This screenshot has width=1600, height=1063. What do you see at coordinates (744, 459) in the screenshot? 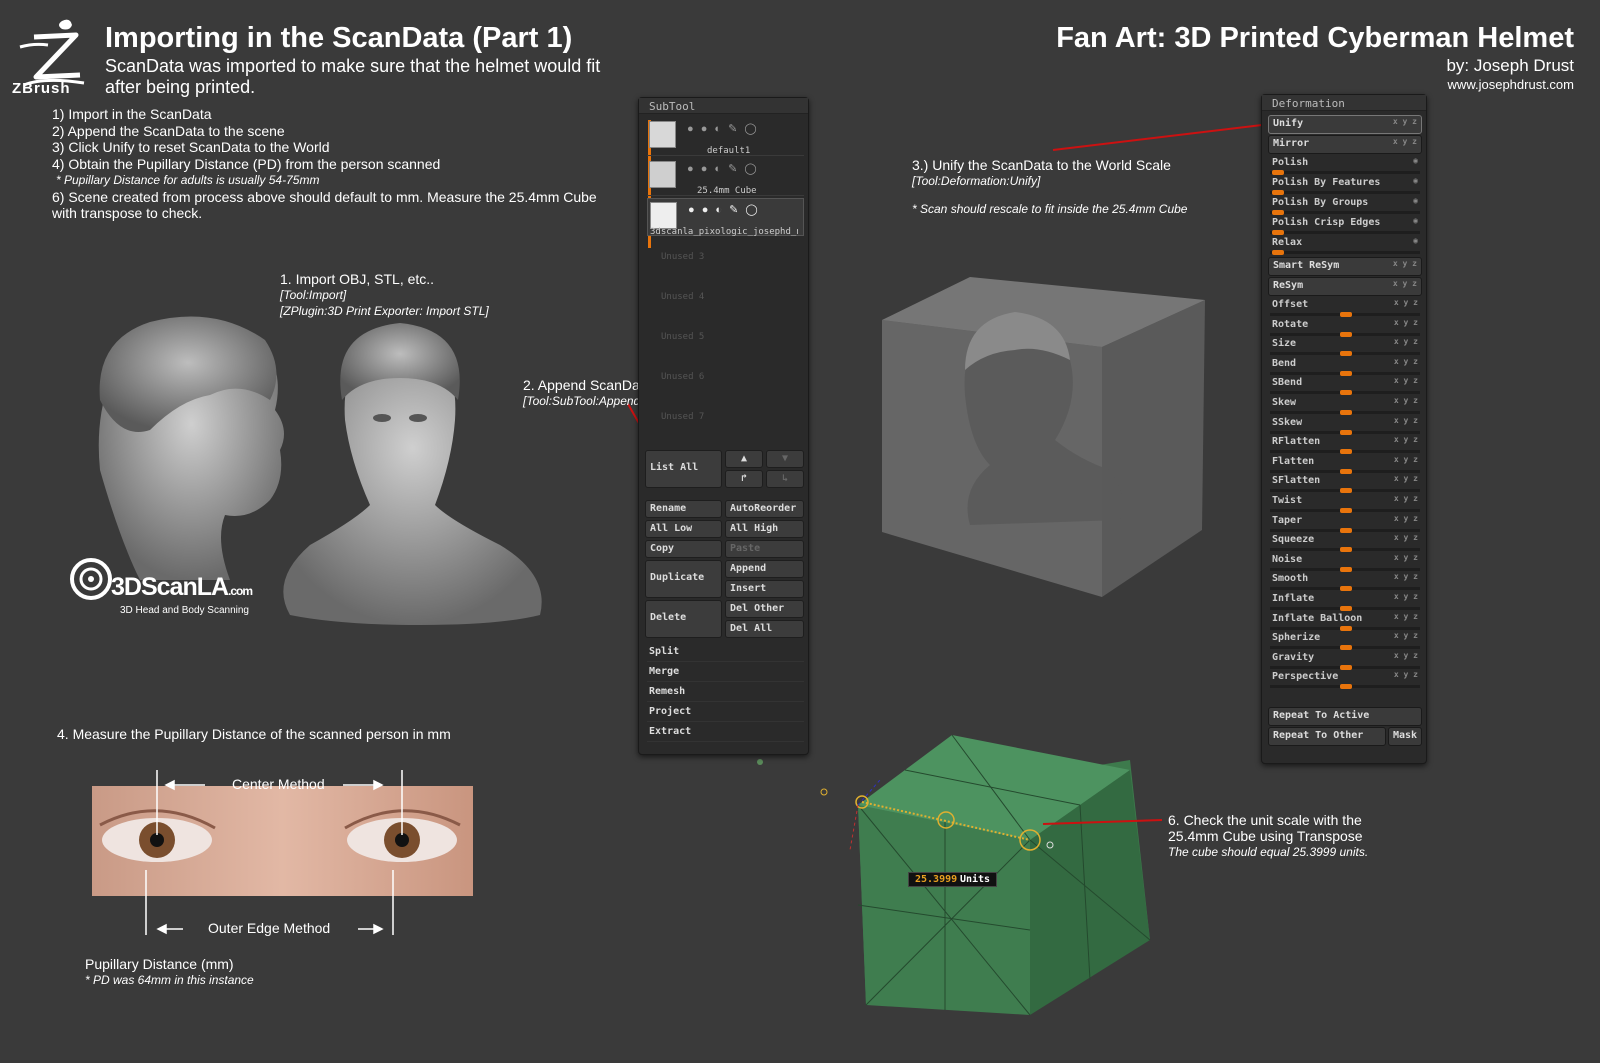
I see `move-up-button: ▲` at bounding box center [744, 459].